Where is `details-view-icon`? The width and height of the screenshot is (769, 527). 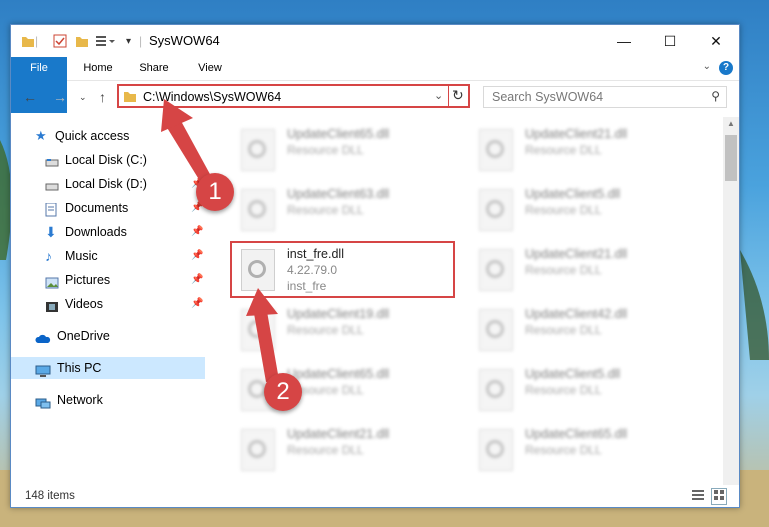 details-view-icon is located at coordinates (698, 496).